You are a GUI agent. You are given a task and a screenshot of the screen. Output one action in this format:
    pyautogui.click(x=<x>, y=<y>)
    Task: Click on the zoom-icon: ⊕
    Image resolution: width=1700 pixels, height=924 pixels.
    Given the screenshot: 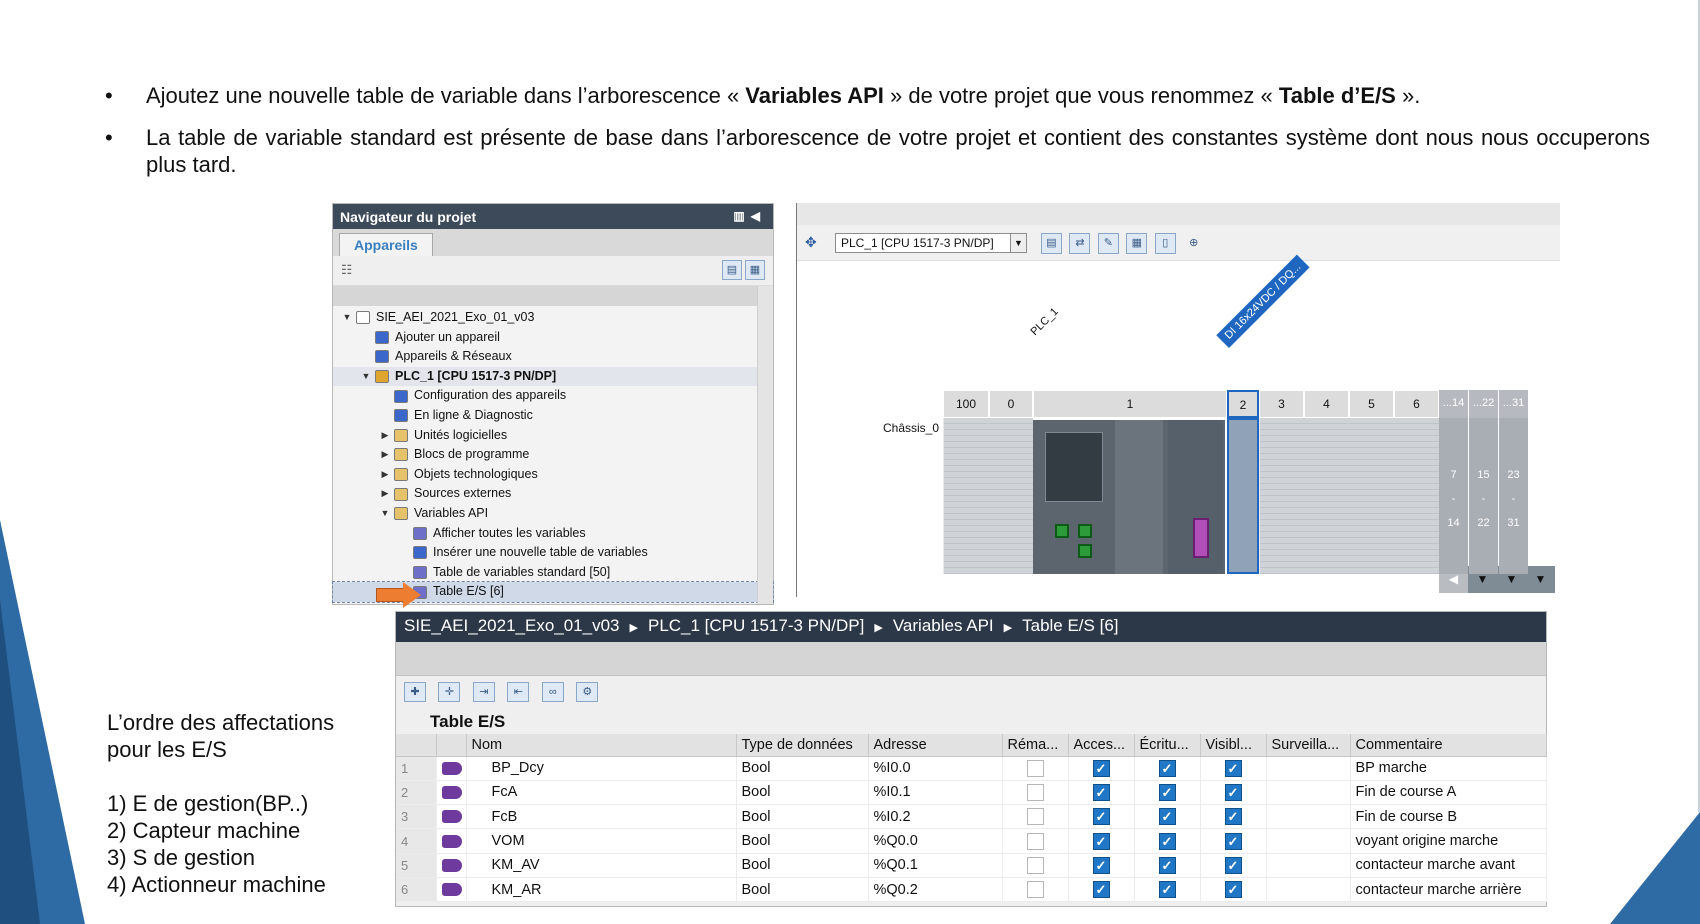 What is the action you would take?
    pyautogui.click(x=1193, y=244)
    